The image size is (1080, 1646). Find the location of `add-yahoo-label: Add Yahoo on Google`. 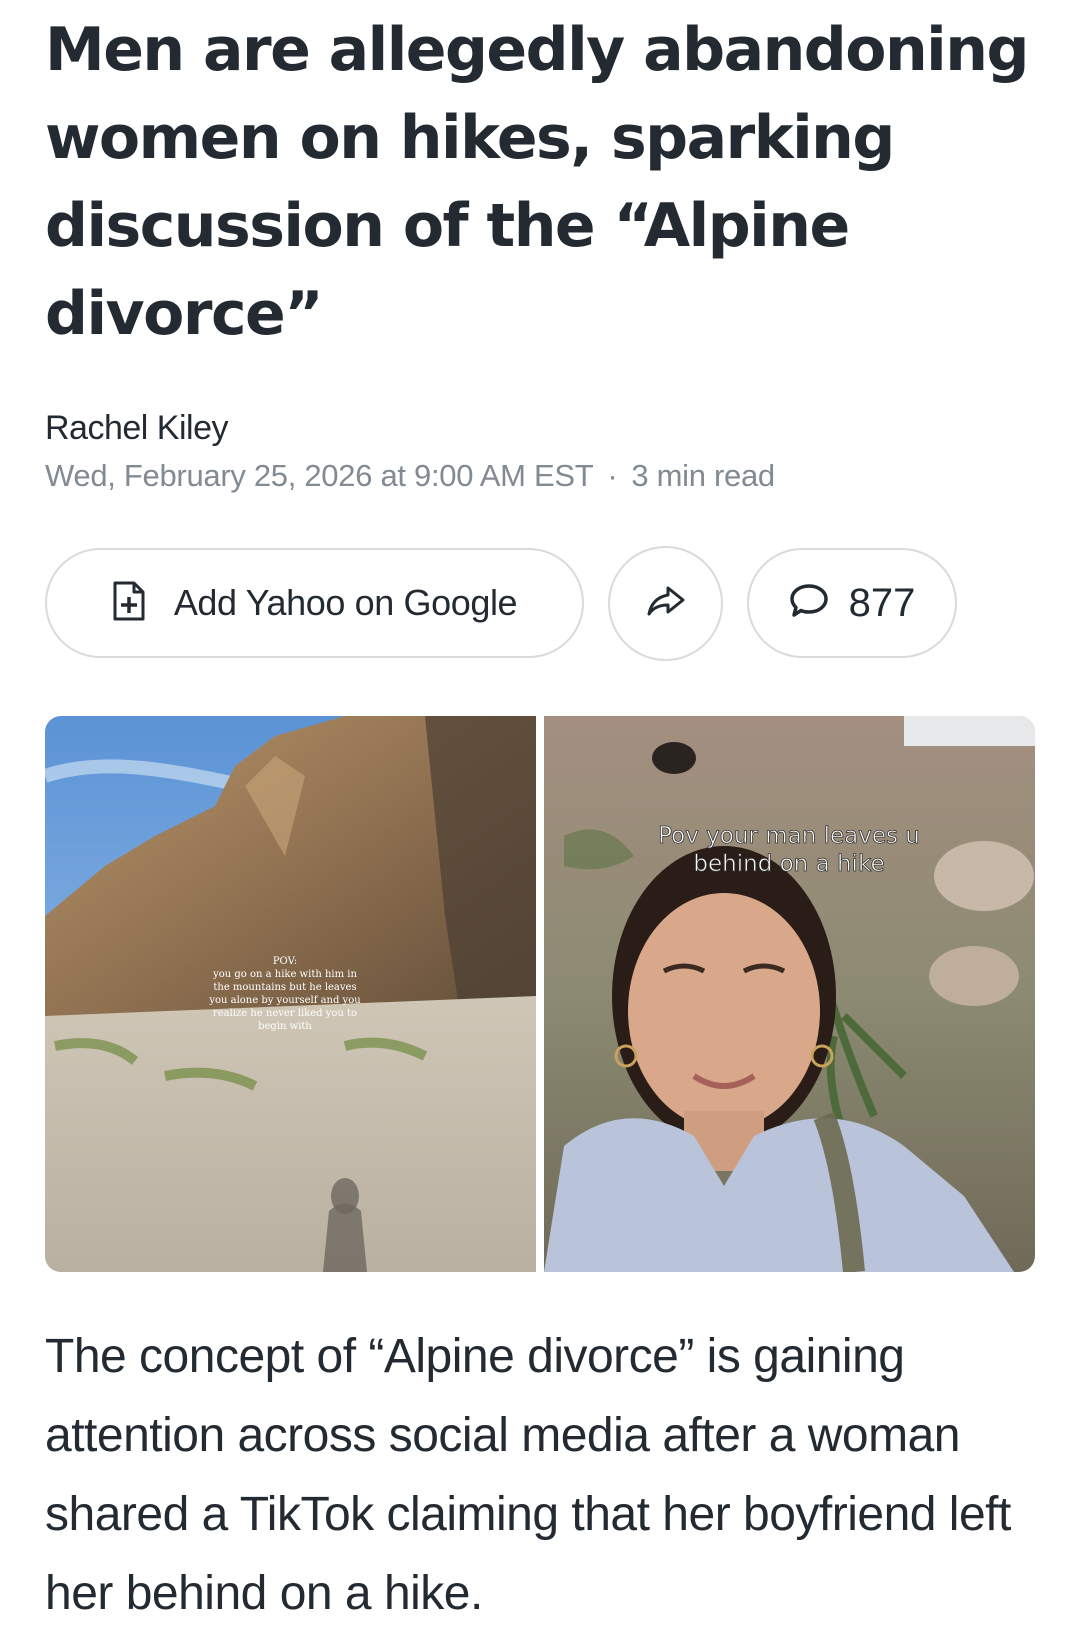

add-yahoo-label: Add Yahoo on Google is located at coordinates (345, 602).